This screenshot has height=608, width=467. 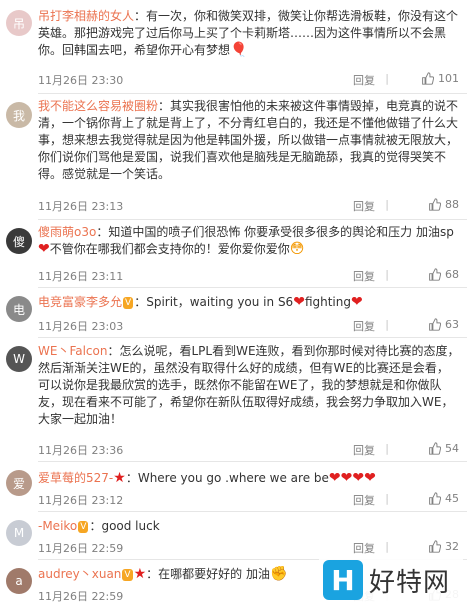 What do you see at coordinates (448, 78) in the screenshot?
I see `like-count: 101` at bounding box center [448, 78].